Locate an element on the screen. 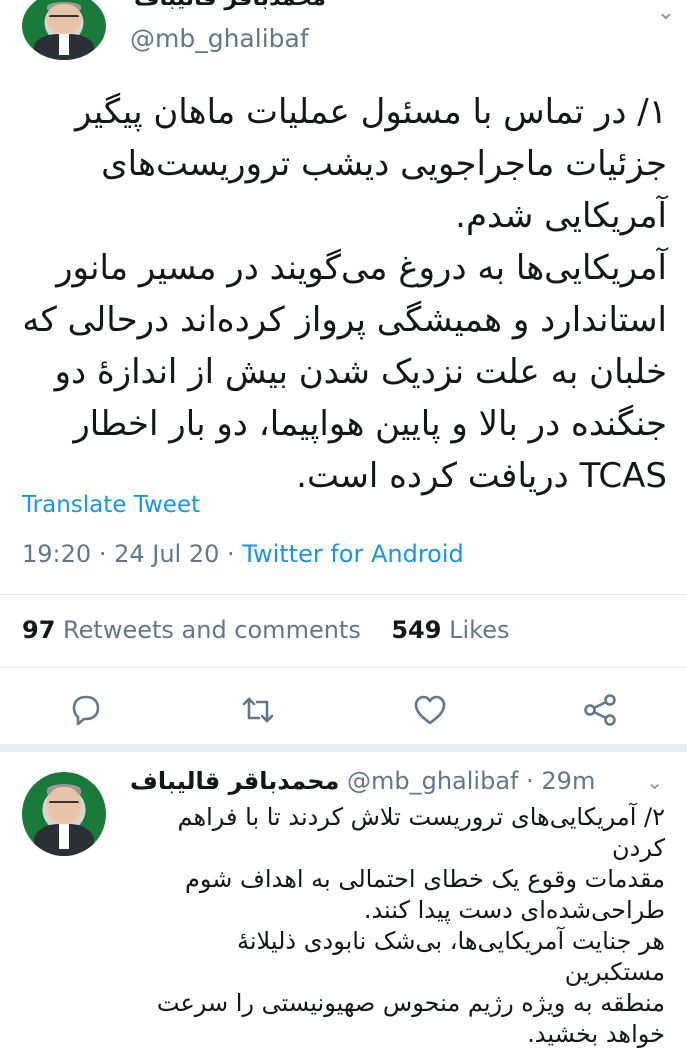  author-display-name: محمدباقر قالیباف is located at coordinates (230, 5).